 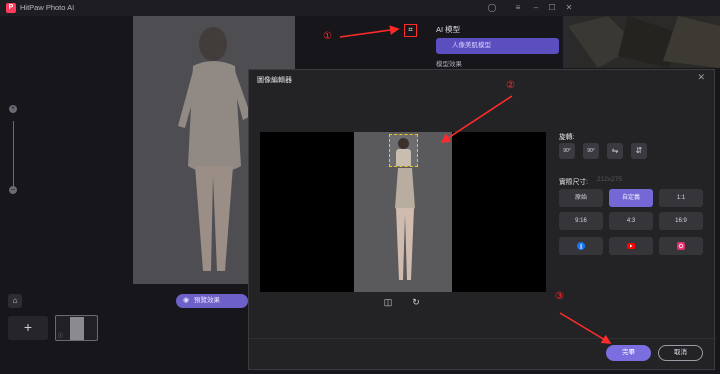 I want to click on ratio-custom-button: 自定義, so click(x=631, y=198).